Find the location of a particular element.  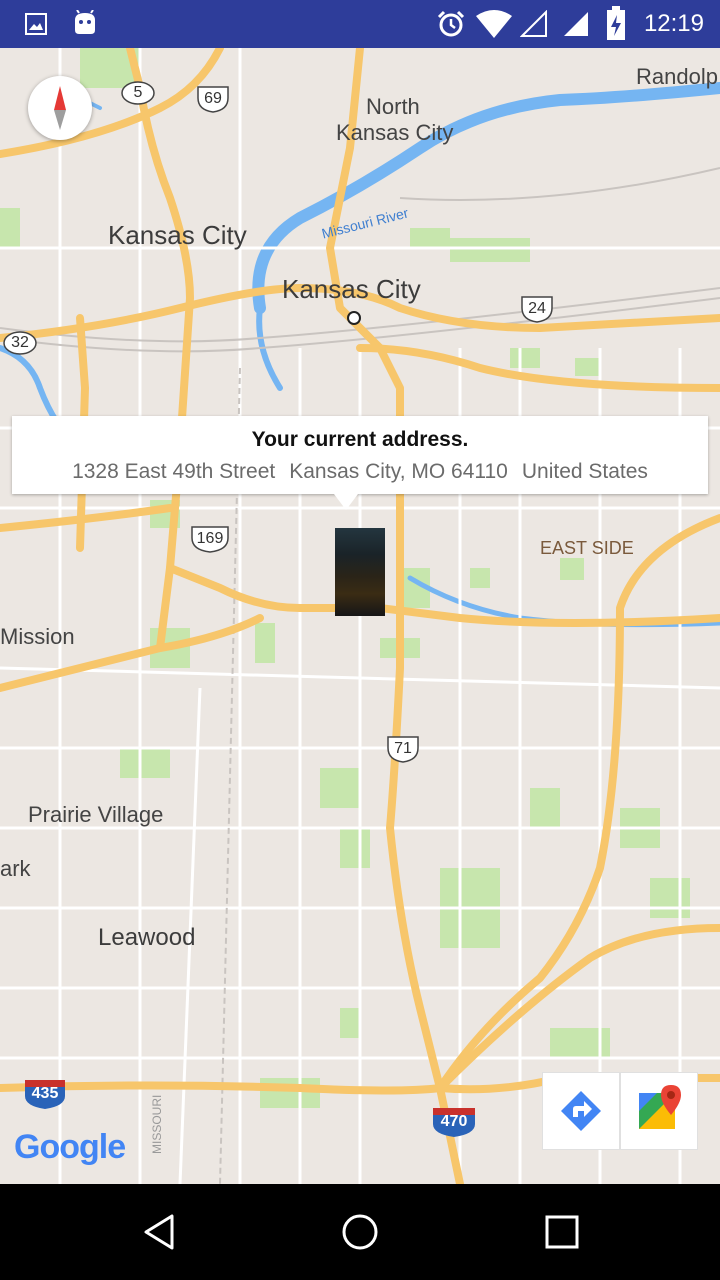

image-icon is located at coordinates (36, 24).